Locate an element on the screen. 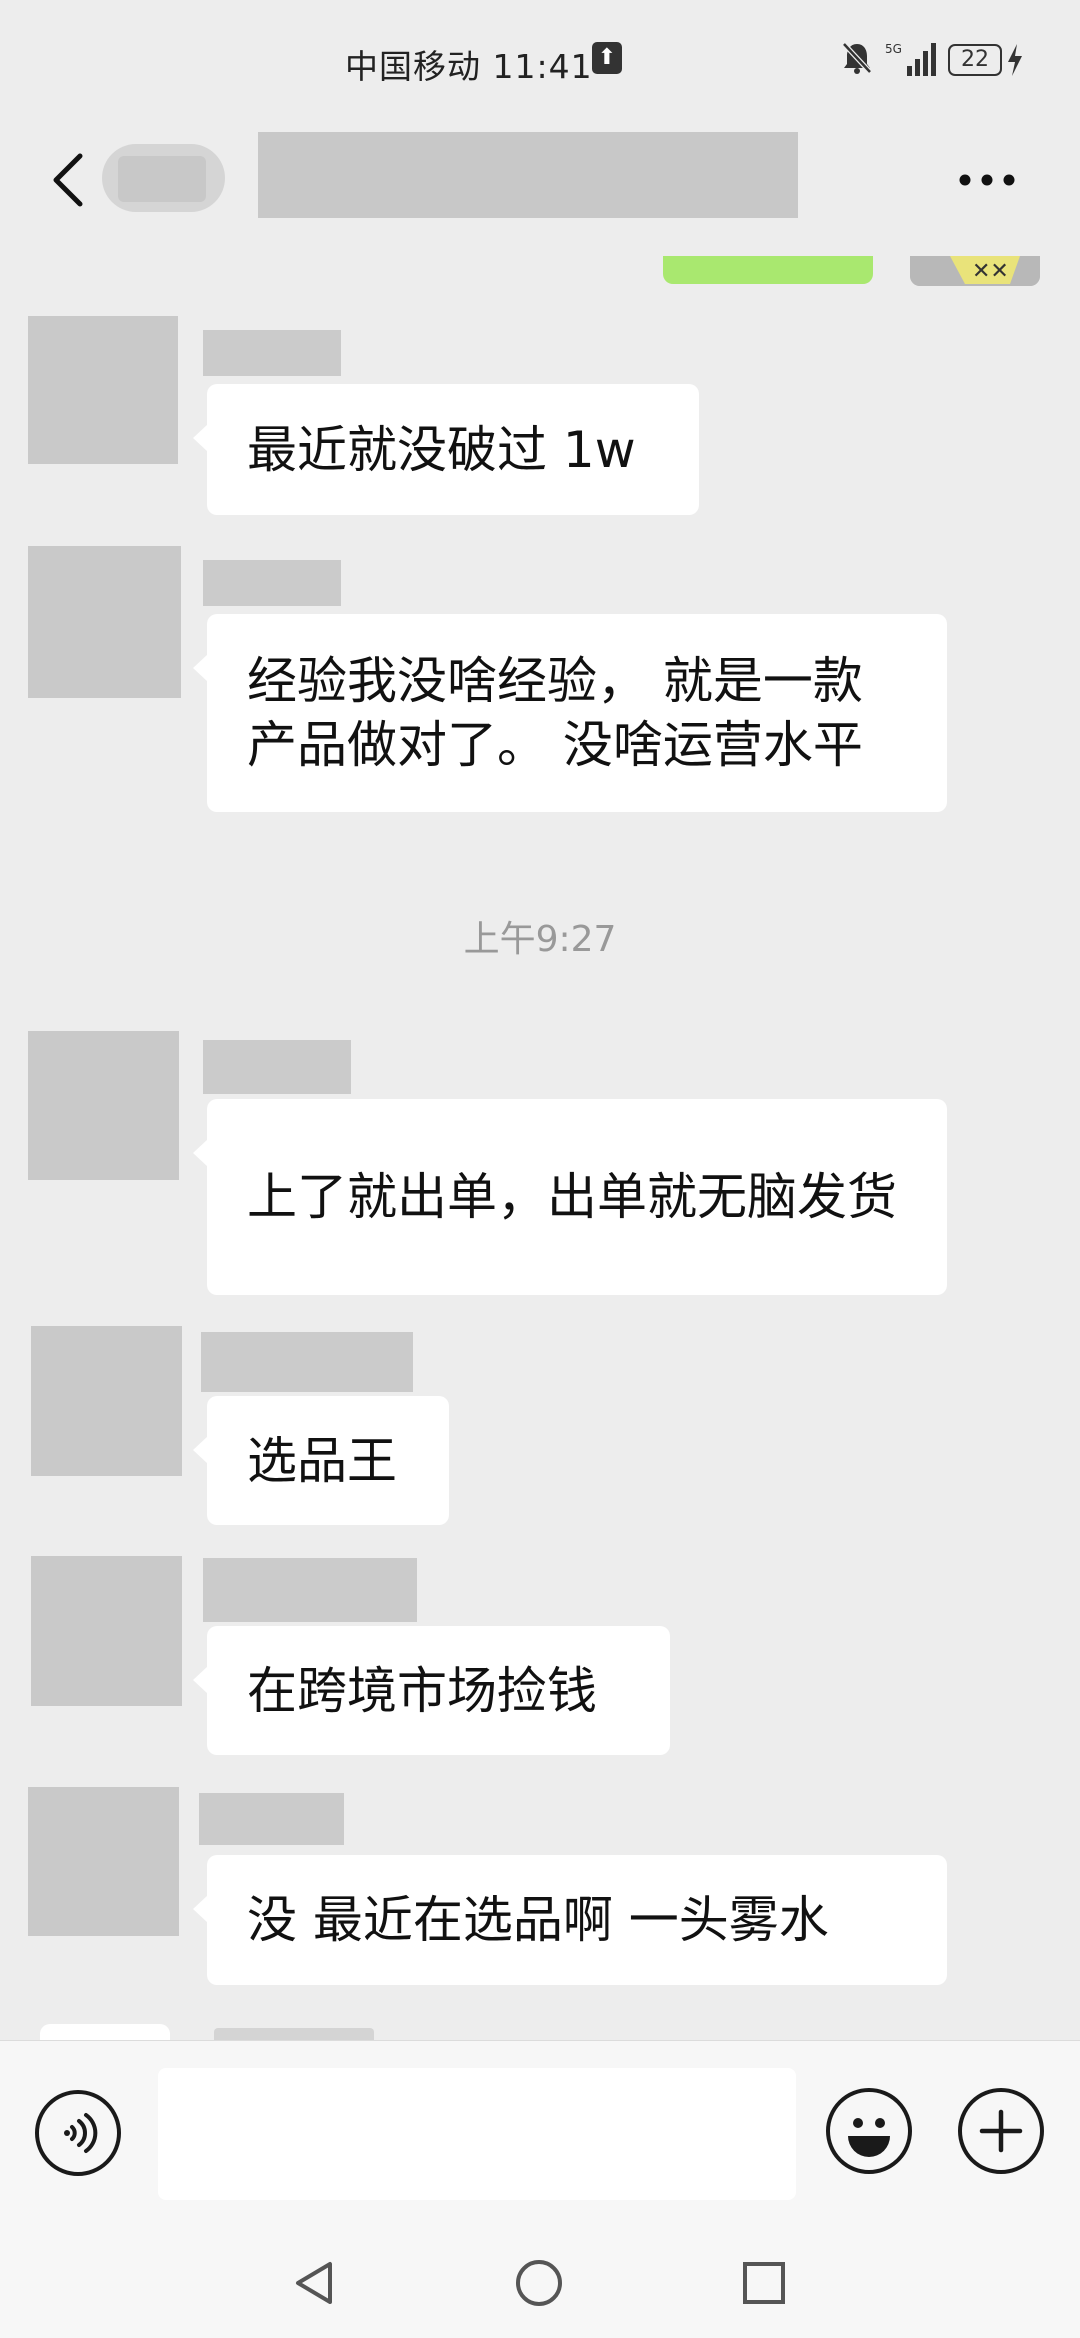  message-bubble: 在跨境市场捡钱 is located at coordinates (431, 1690).